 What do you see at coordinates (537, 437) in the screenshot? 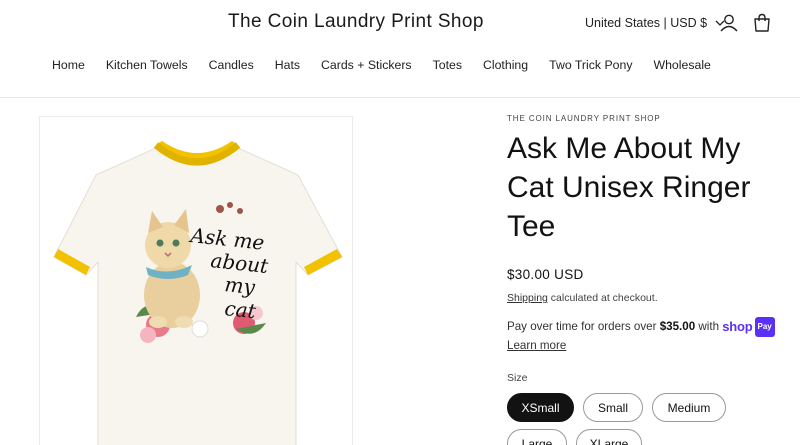
I see `size-option-large: Large` at bounding box center [537, 437].